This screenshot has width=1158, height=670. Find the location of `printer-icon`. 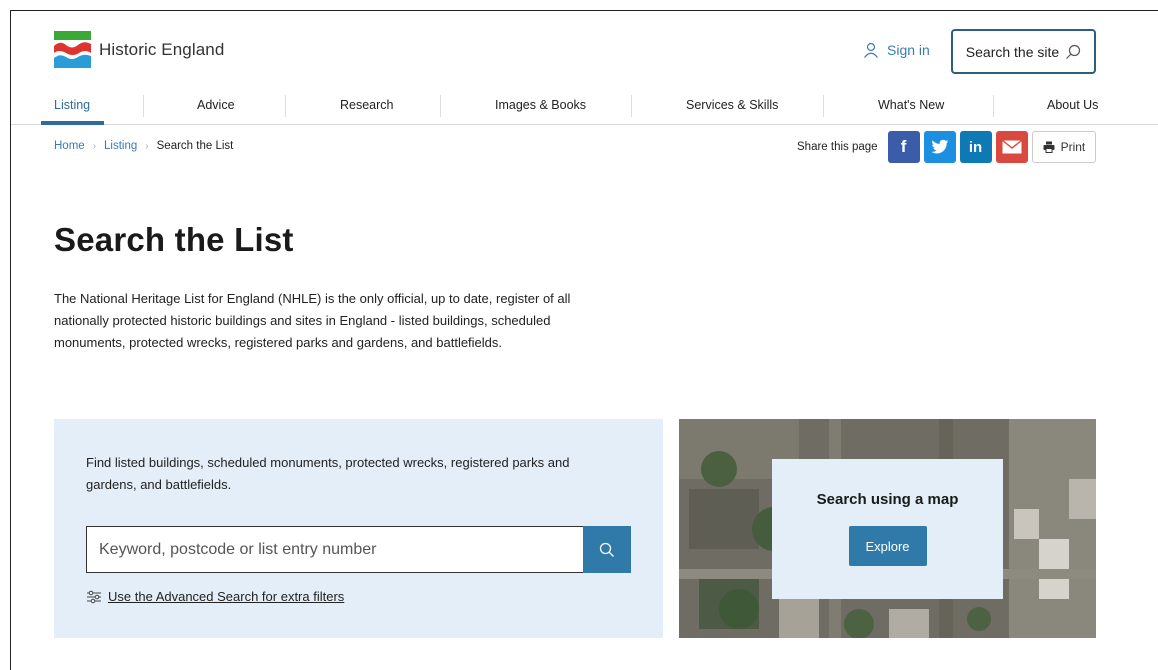

printer-icon is located at coordinates (1049, 147).